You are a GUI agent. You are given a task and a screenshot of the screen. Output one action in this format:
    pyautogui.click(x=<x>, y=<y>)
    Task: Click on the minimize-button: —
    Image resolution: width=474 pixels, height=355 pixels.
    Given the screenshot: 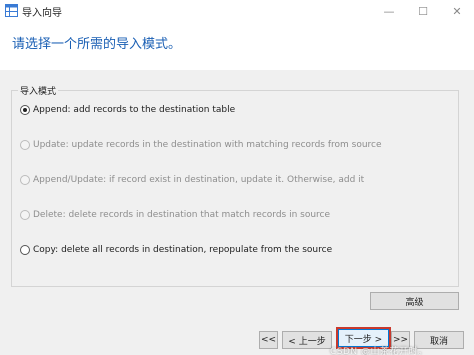 What is the action you would take?
    pyautogui.click(x=389, y=11)
    